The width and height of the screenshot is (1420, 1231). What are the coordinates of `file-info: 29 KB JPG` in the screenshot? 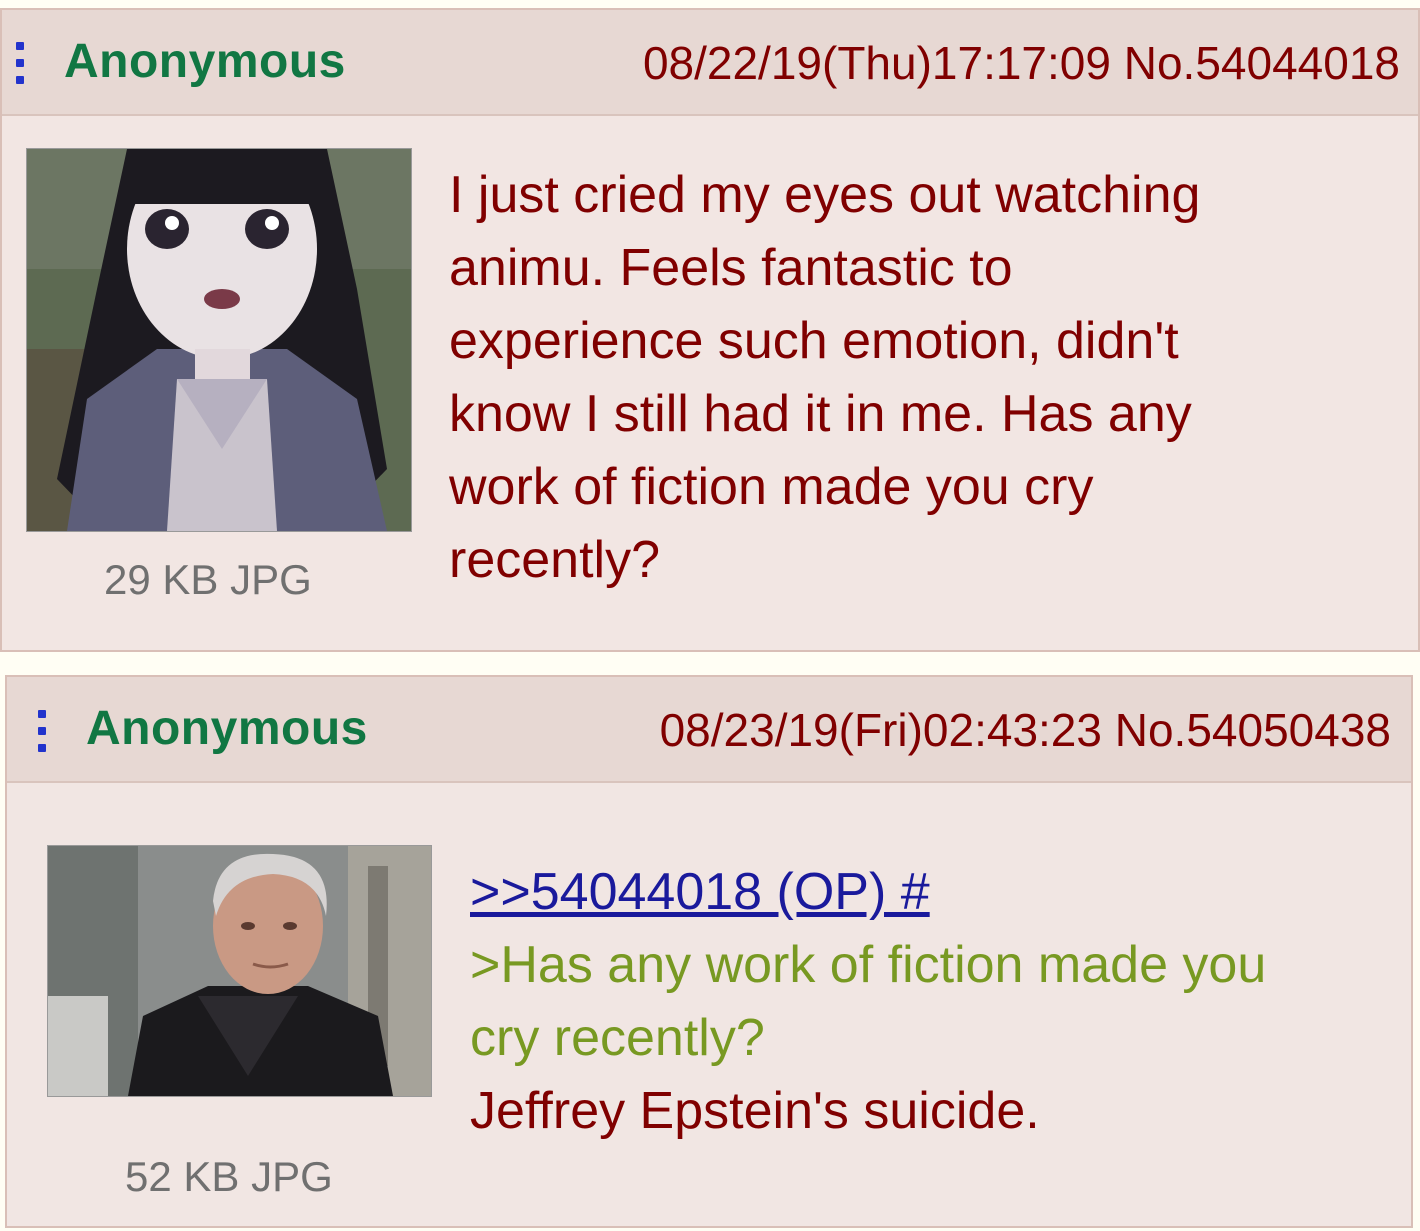 It's located at (208, 579).